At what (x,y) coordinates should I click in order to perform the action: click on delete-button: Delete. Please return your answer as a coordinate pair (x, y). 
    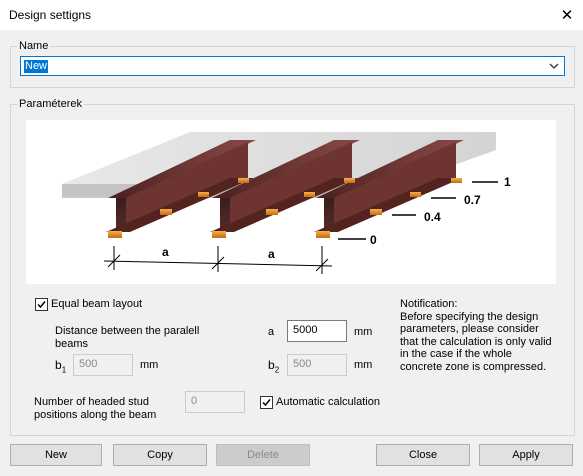
    Looking at the image, I should click on (263, 455).